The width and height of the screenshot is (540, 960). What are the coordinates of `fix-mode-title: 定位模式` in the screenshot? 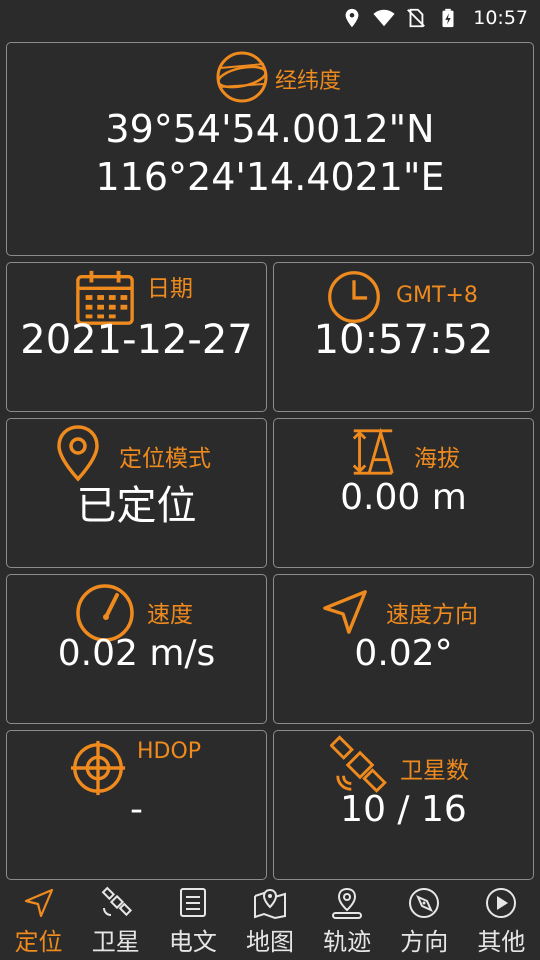 It's located at (165, 459).